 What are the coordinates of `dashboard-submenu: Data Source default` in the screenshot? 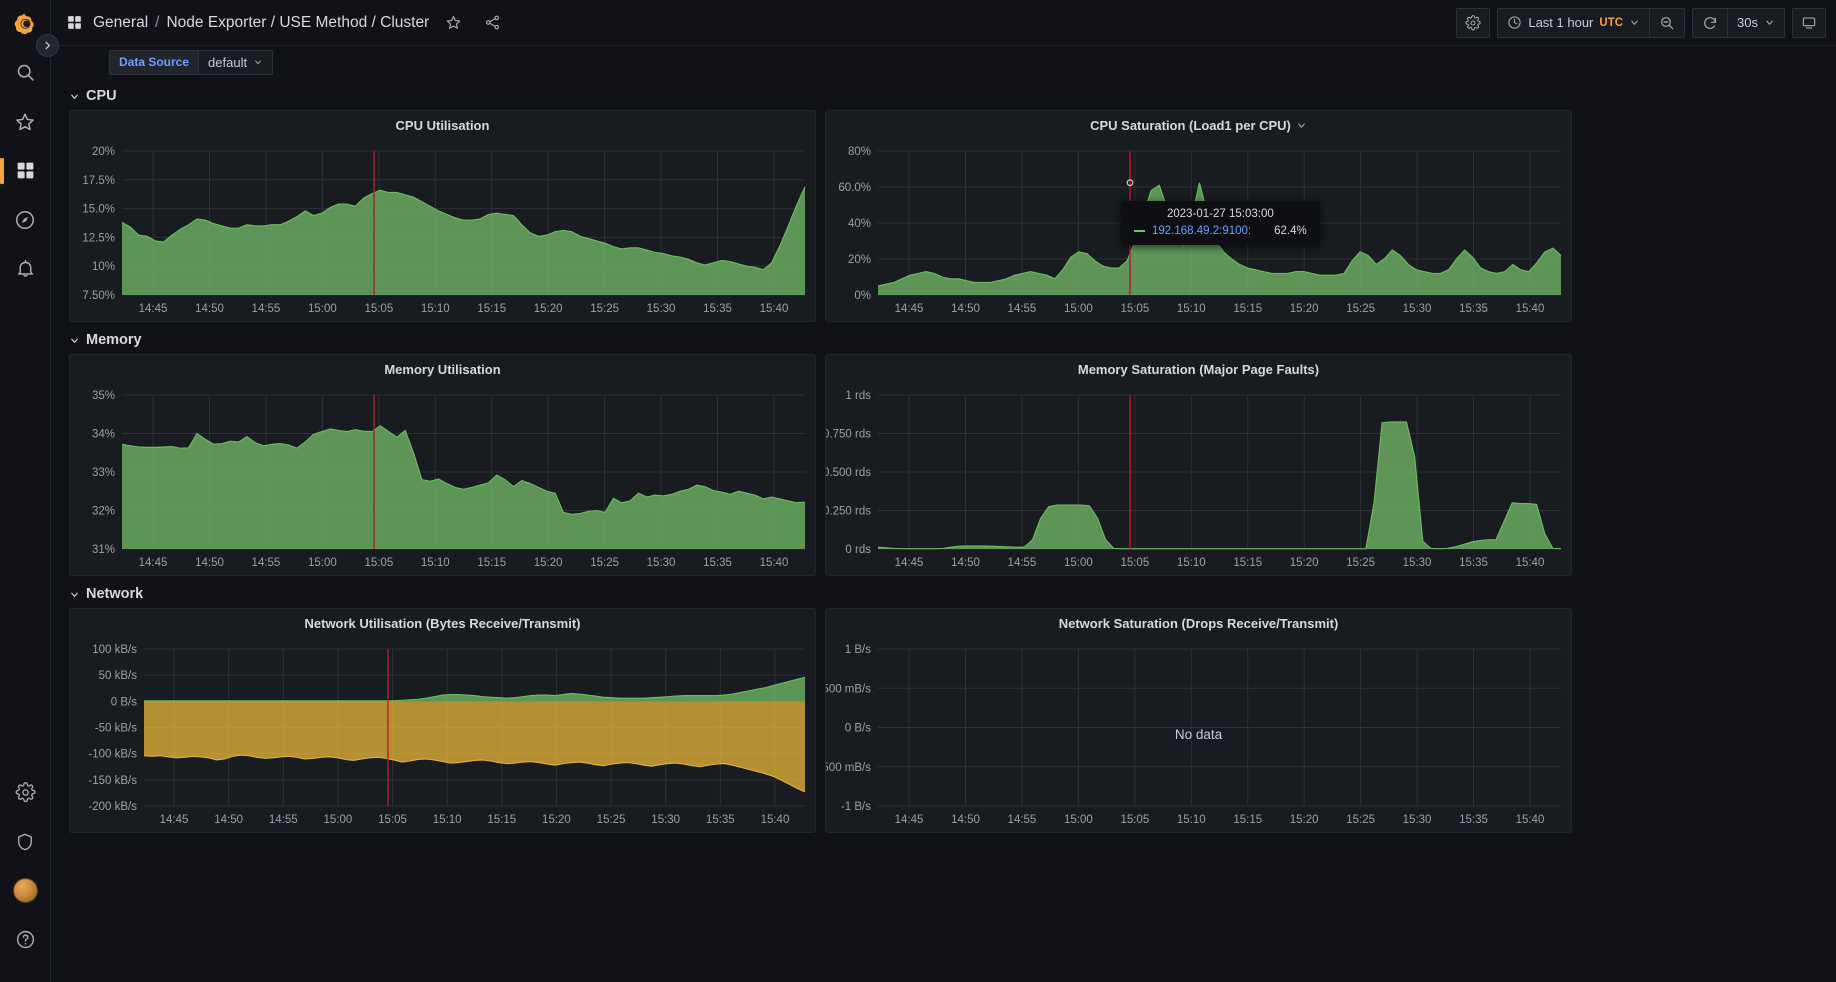 It's located at (943, 62).